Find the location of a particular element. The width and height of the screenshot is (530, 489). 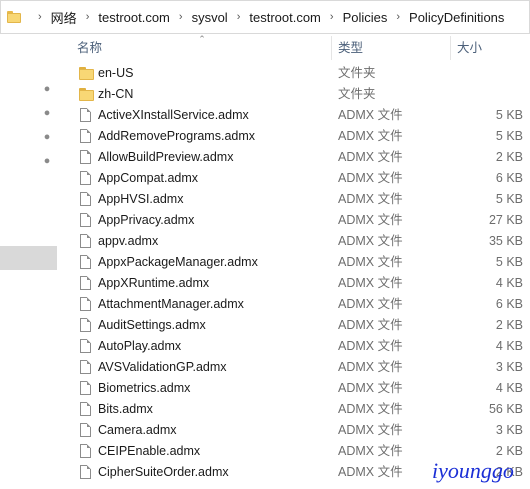

breadcrumb-domain: testroot.com is located at coordinates (134, 17).